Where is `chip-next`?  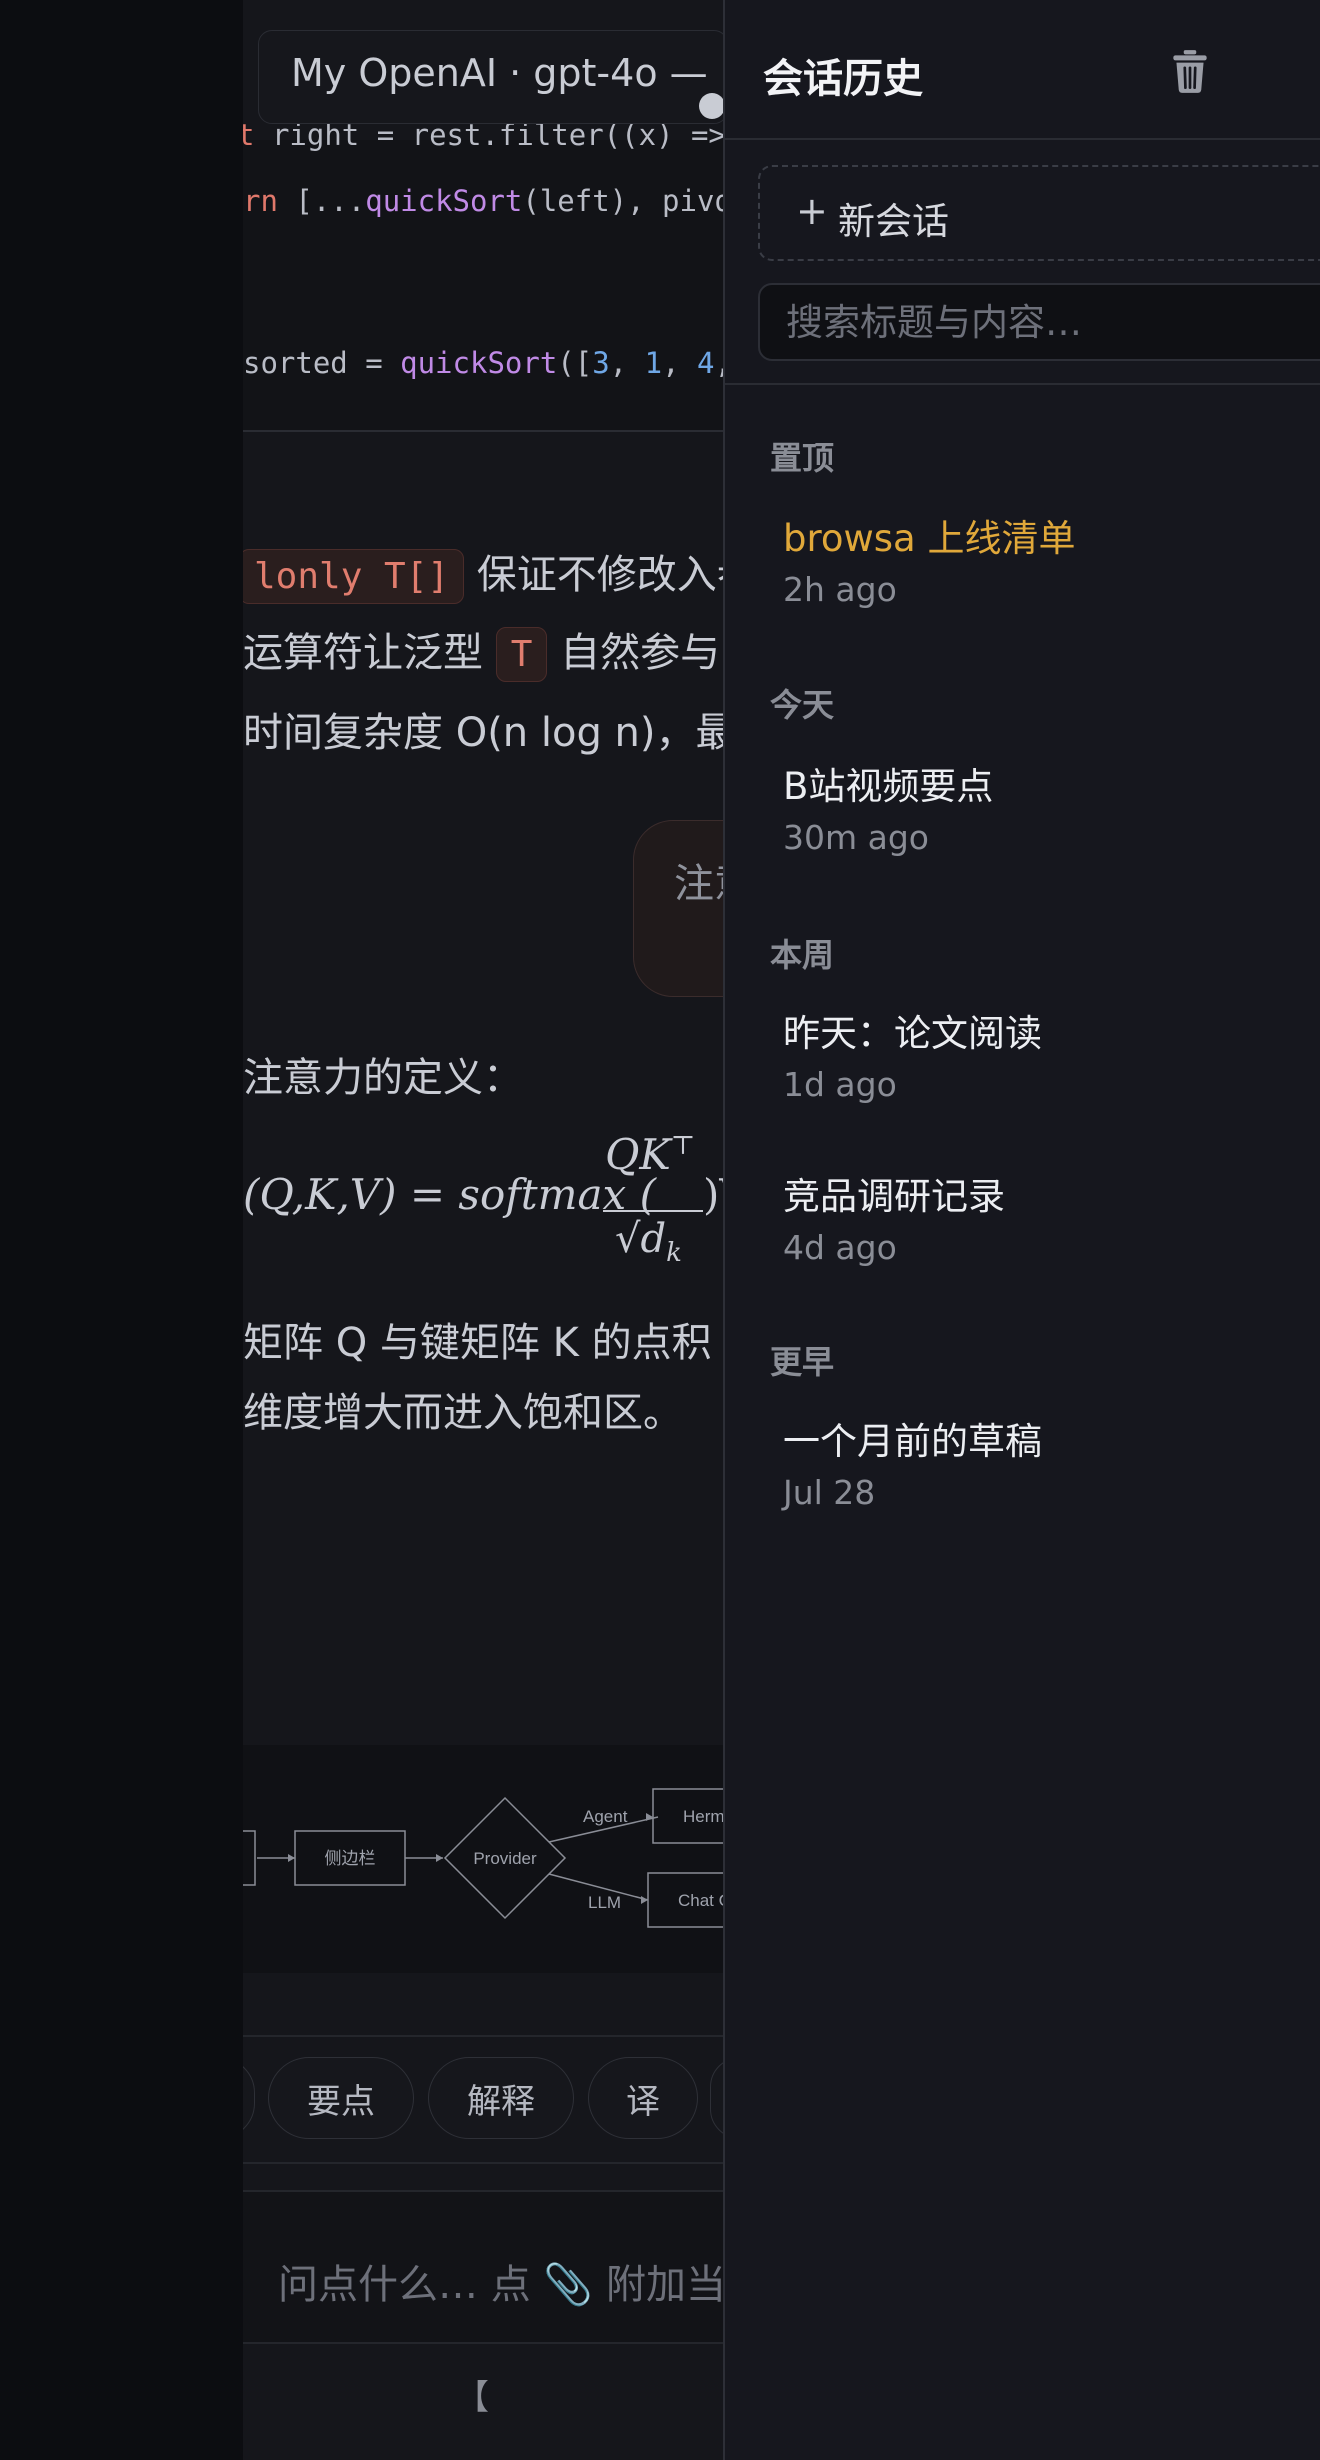 chip-next is located at coordinates (716, 2098).